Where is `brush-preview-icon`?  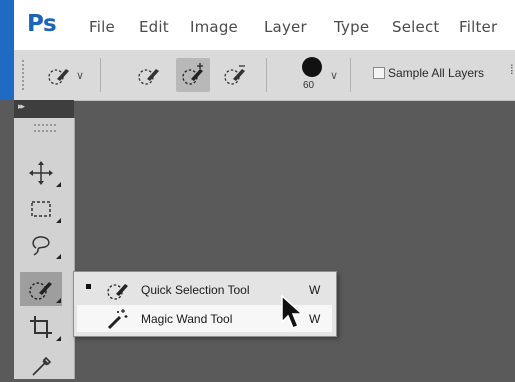
brush-preview-icon is located at coordinates (312, 67).